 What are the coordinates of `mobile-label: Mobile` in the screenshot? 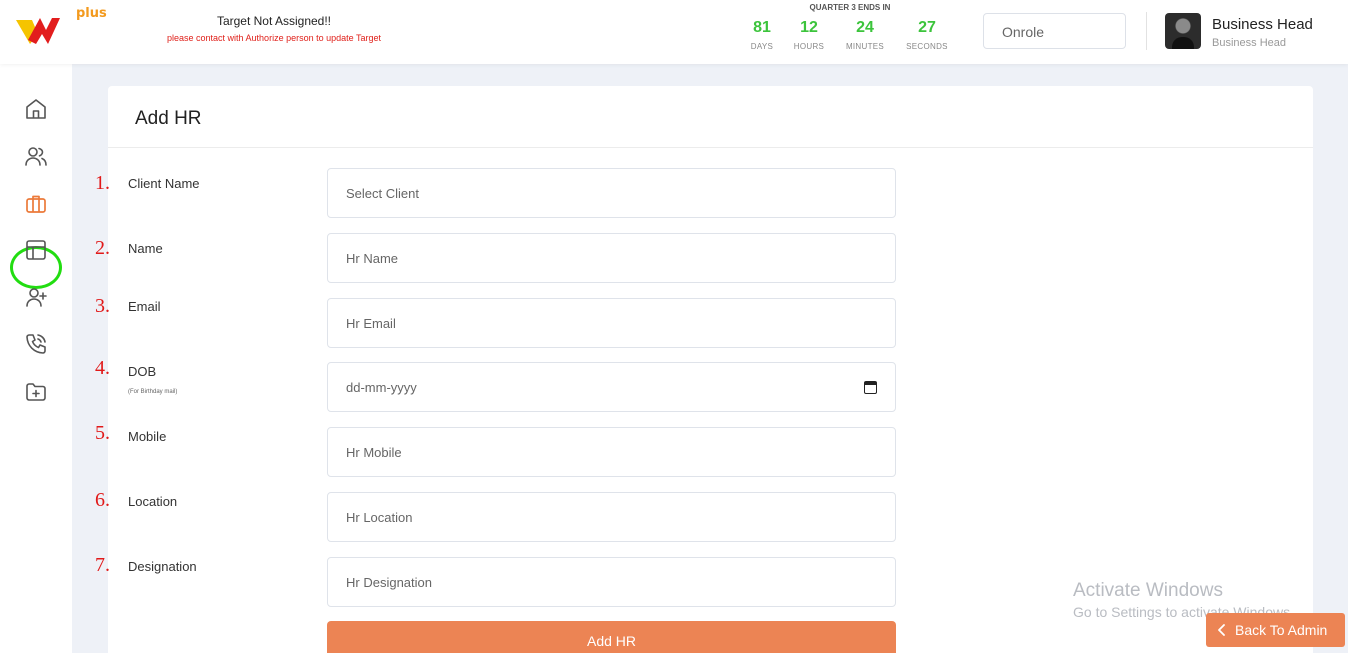 It's located at (147, 436).